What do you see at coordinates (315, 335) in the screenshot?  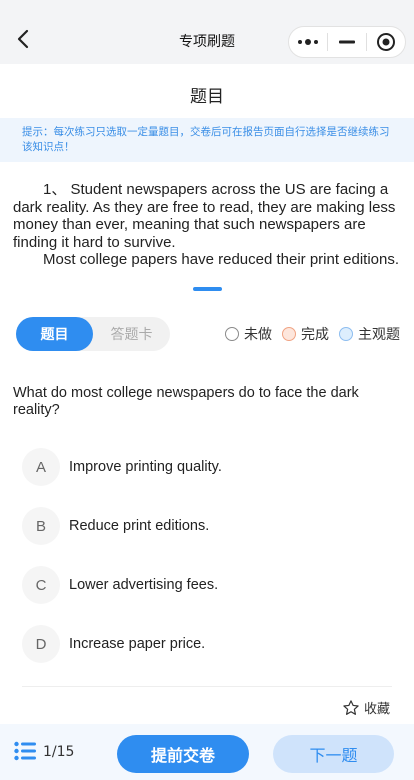 I see `legend-done-label: 完成` at bounding box center [315, 335].